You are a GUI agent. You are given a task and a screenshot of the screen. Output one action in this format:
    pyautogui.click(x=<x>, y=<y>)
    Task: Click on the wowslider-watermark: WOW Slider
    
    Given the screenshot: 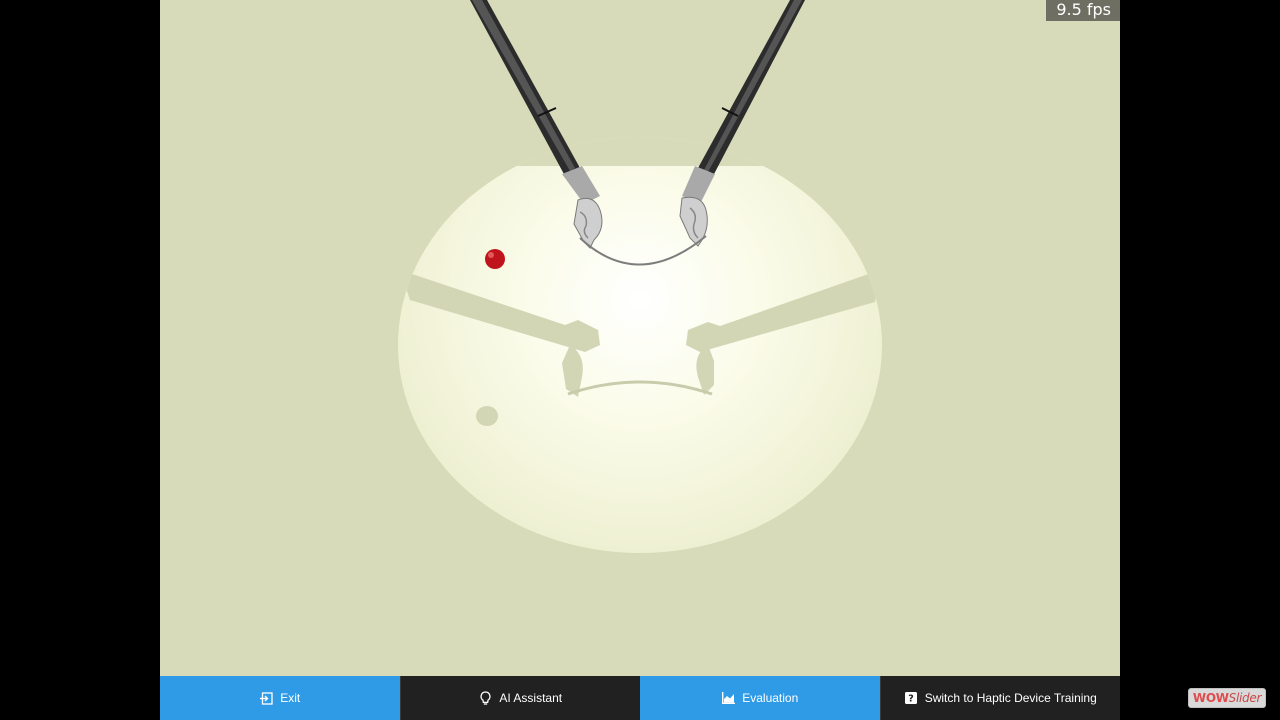 What is the action you would take?
    pyautogui.click(x=1227, y=698)
    